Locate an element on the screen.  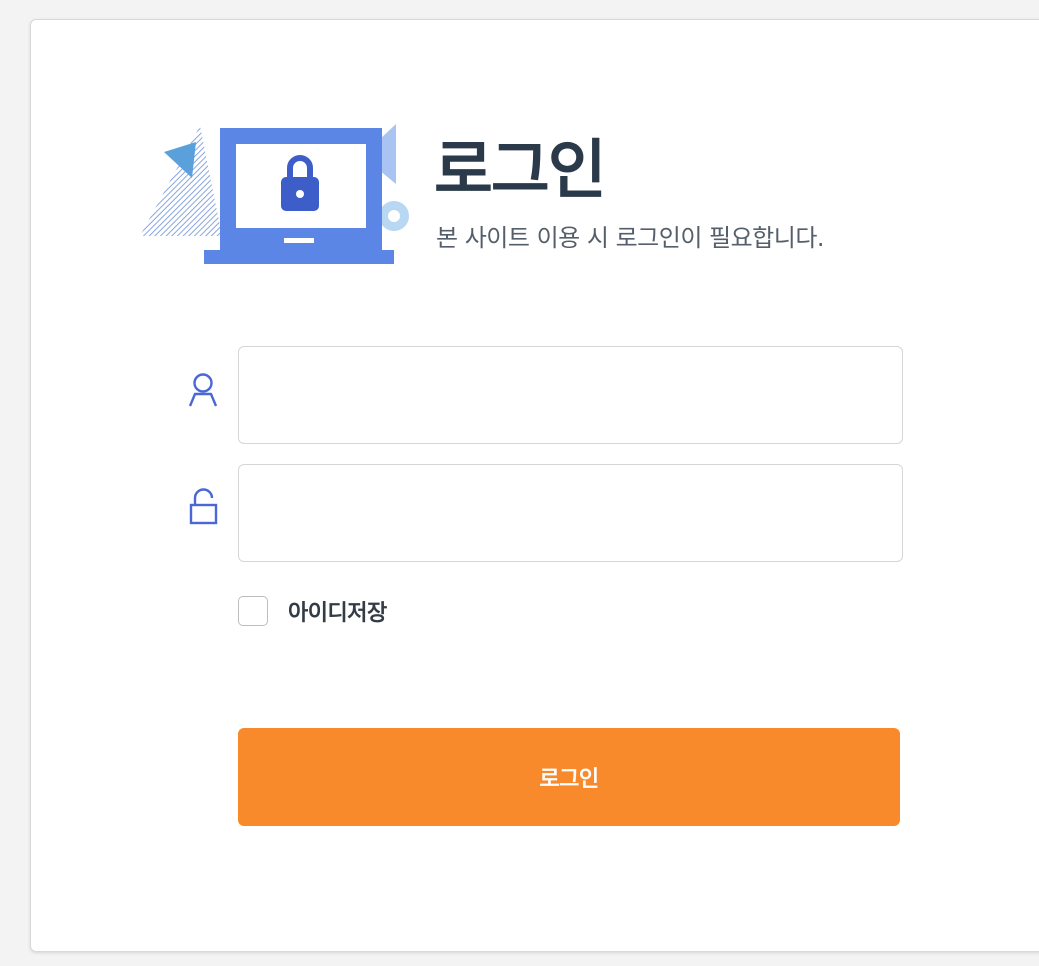
page-title: 로그인 is located at coordinates (520, 171).